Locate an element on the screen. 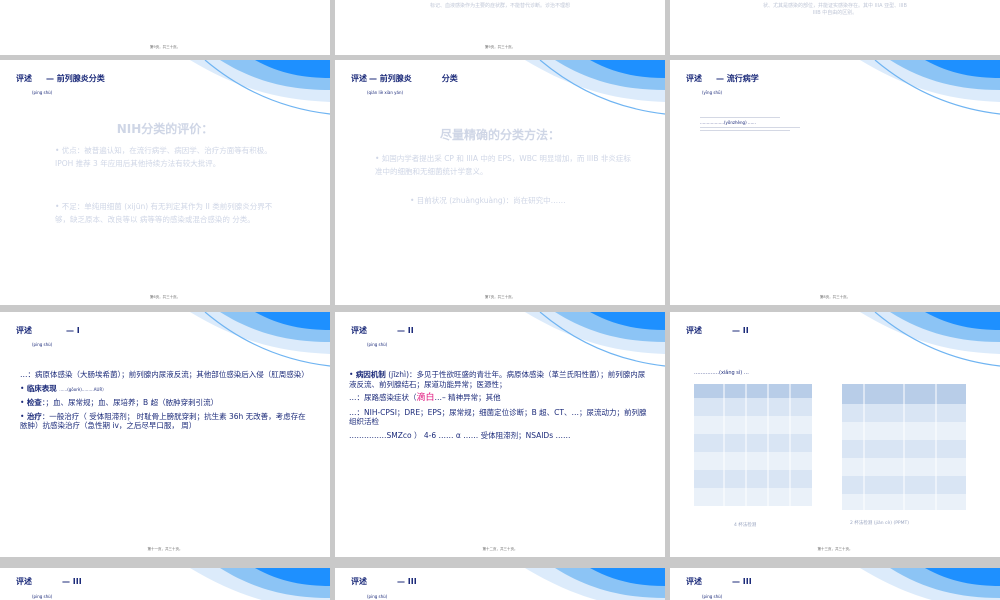  slide-thumb-16: 评述 — III (ping shù) is located at coordinates (835, 584).